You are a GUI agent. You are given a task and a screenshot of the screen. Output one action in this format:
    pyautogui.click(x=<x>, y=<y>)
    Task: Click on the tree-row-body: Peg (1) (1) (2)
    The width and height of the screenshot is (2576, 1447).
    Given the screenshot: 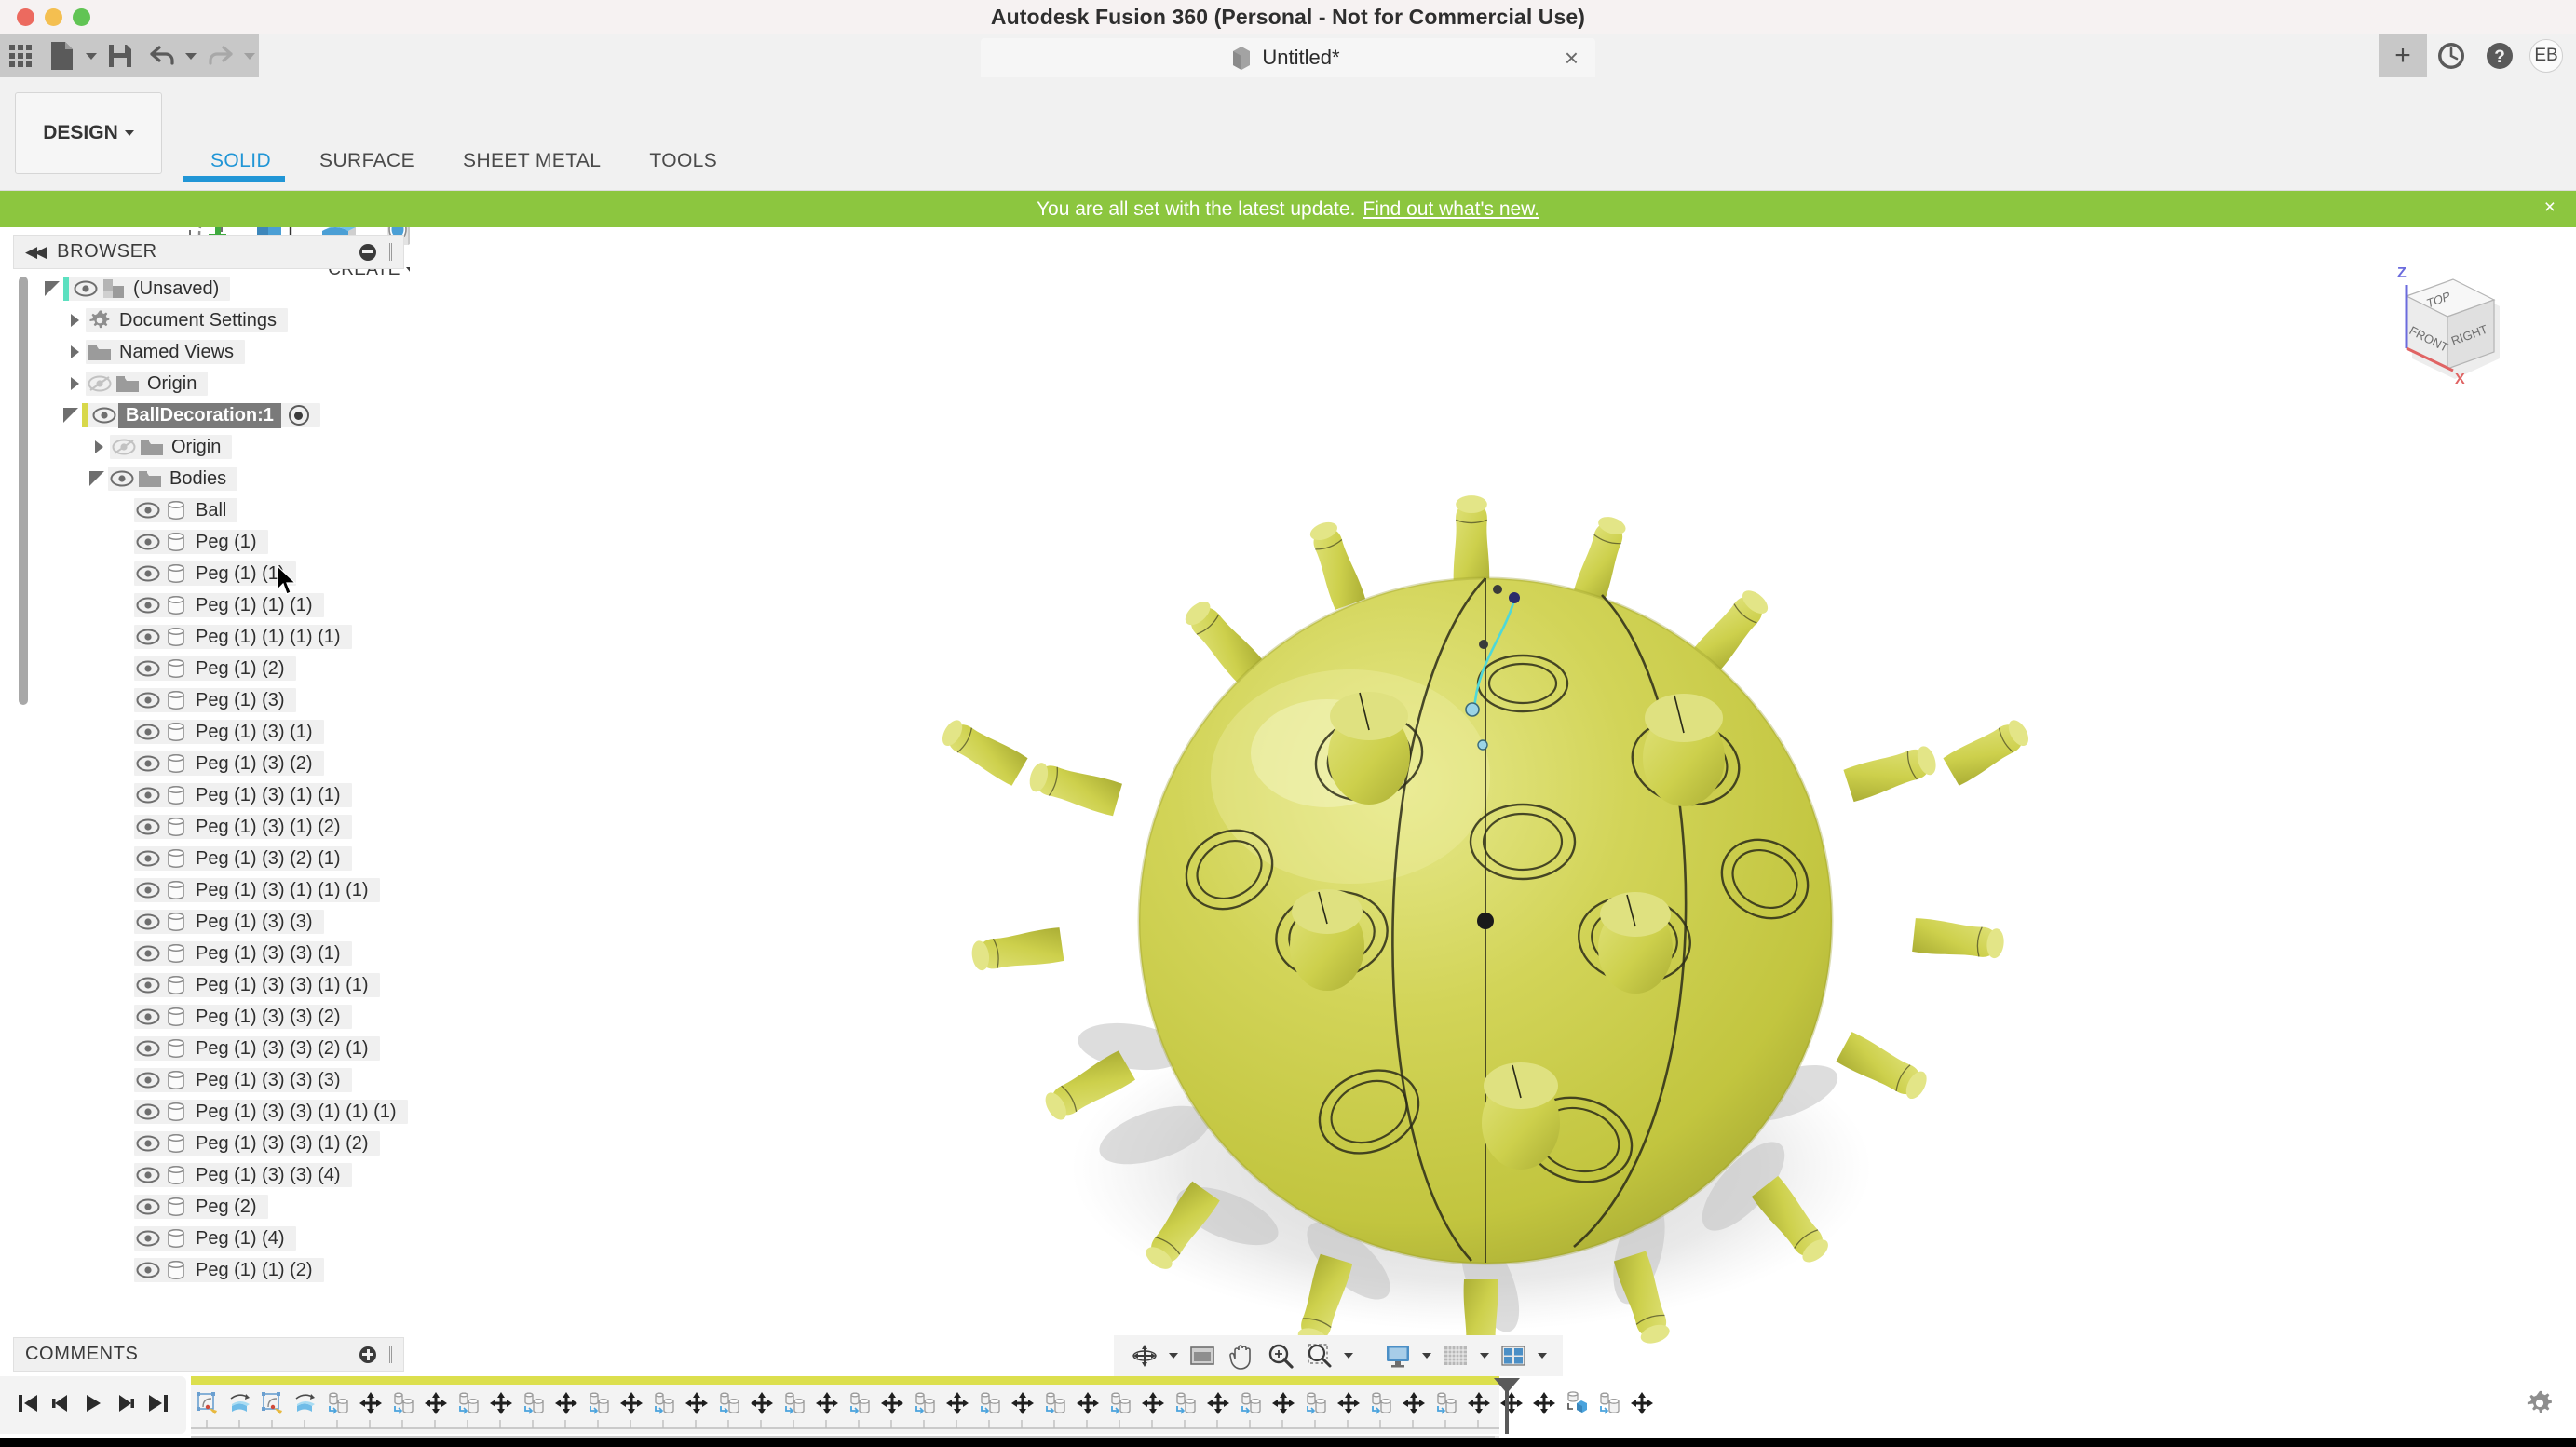 What is the action you would take?
    pyautogui.click(x=219, y=1270)
    